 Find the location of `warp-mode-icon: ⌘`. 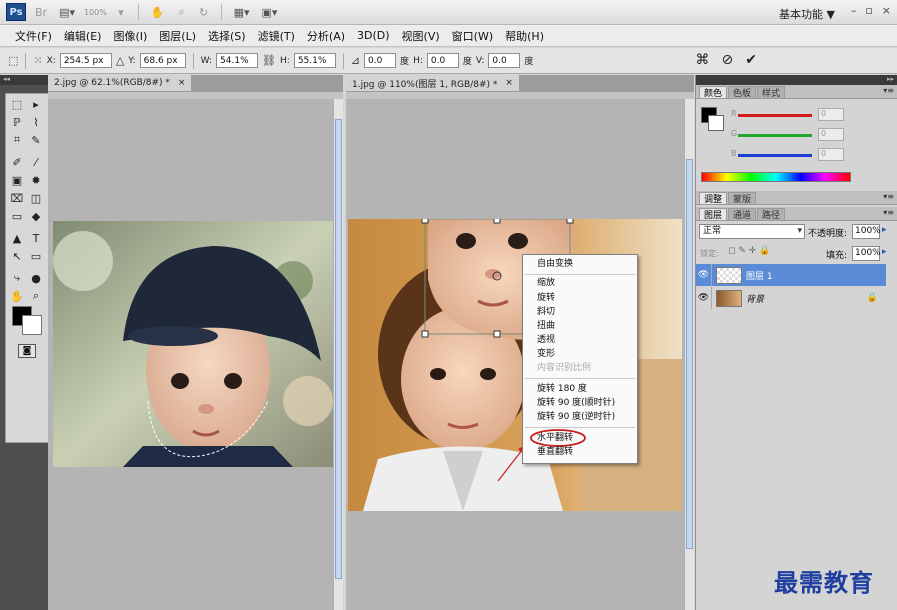

warp-mode-icon: ⌘ is located at coordinates (703, 60).